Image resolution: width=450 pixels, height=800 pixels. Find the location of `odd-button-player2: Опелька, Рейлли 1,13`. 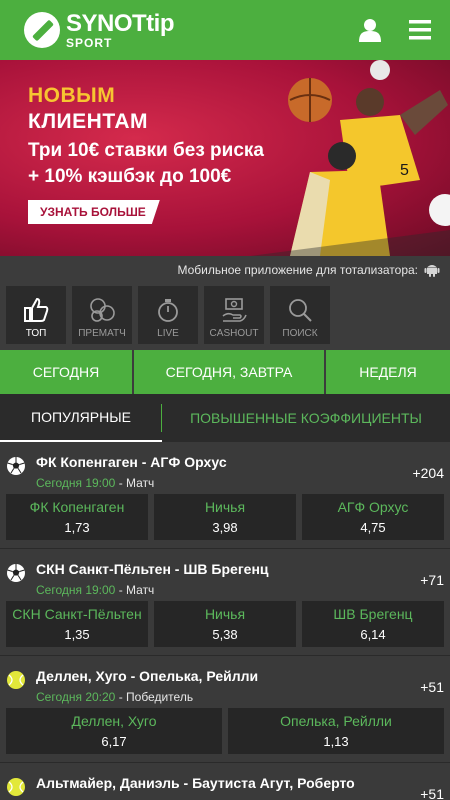

odd-button-player2: Опелька, Рейлли 1,13 is located at coordinates (336, 731).